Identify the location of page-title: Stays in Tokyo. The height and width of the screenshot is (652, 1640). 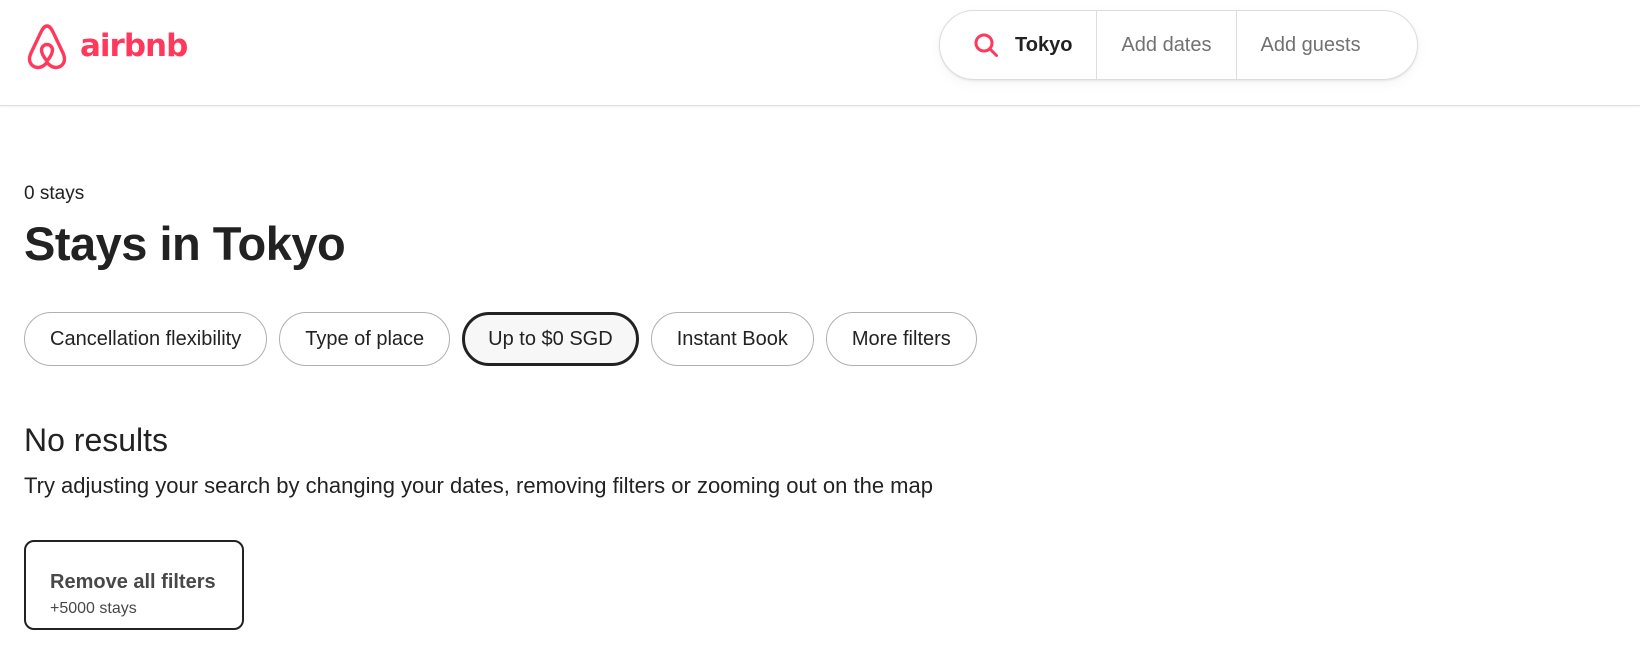
(185, 243).